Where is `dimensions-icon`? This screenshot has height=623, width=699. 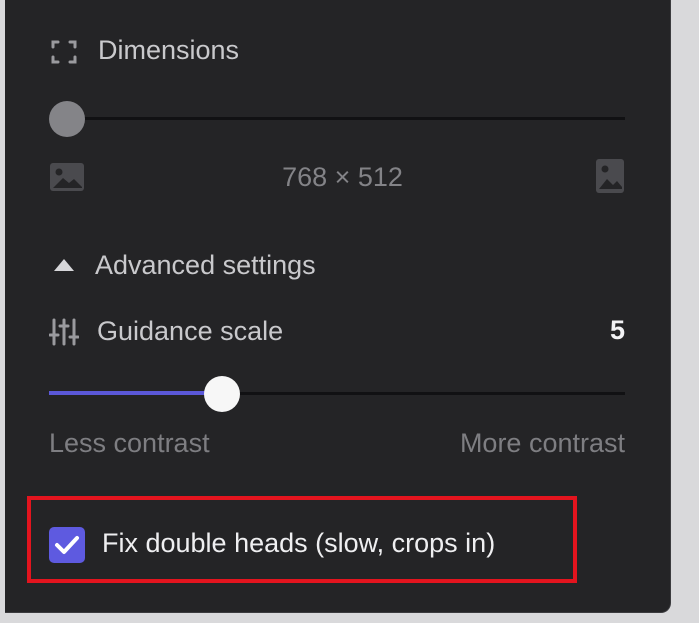 dimensions-icon is located at coordinates (64, 52).